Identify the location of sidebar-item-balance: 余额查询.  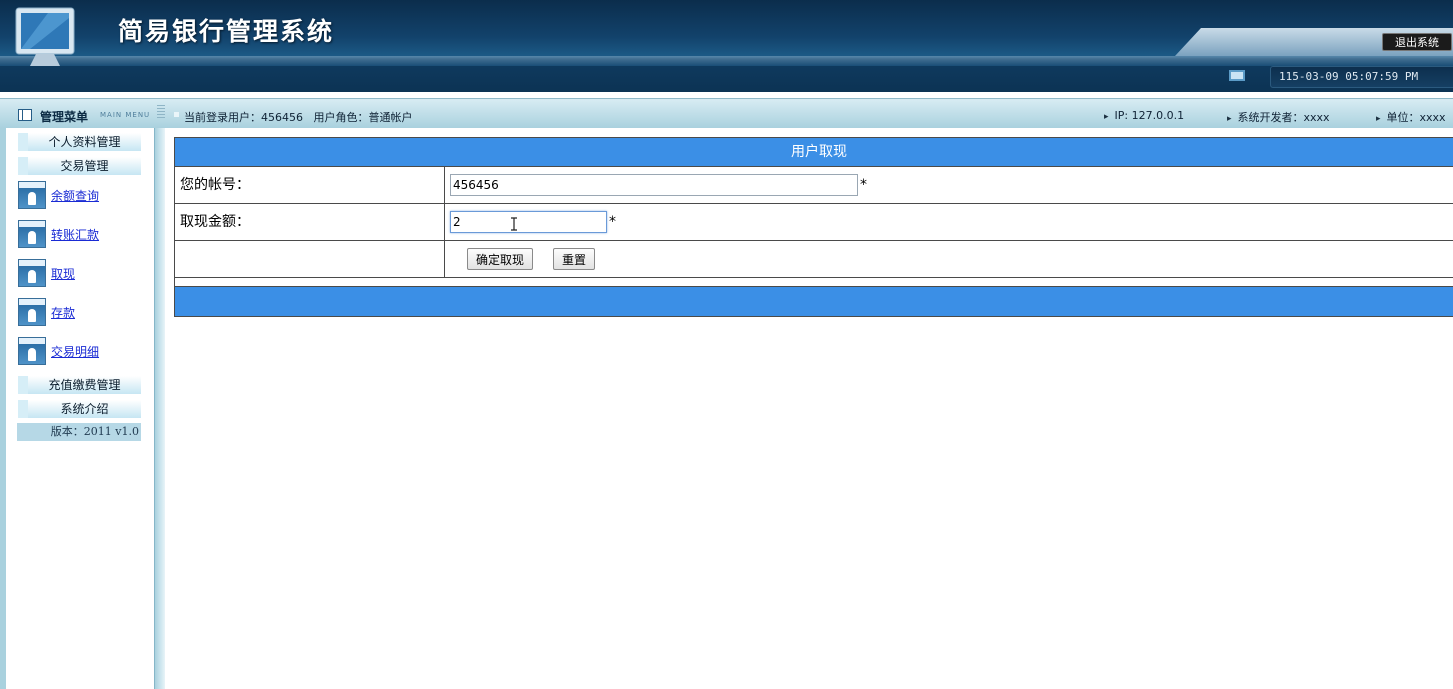
(58, 195).